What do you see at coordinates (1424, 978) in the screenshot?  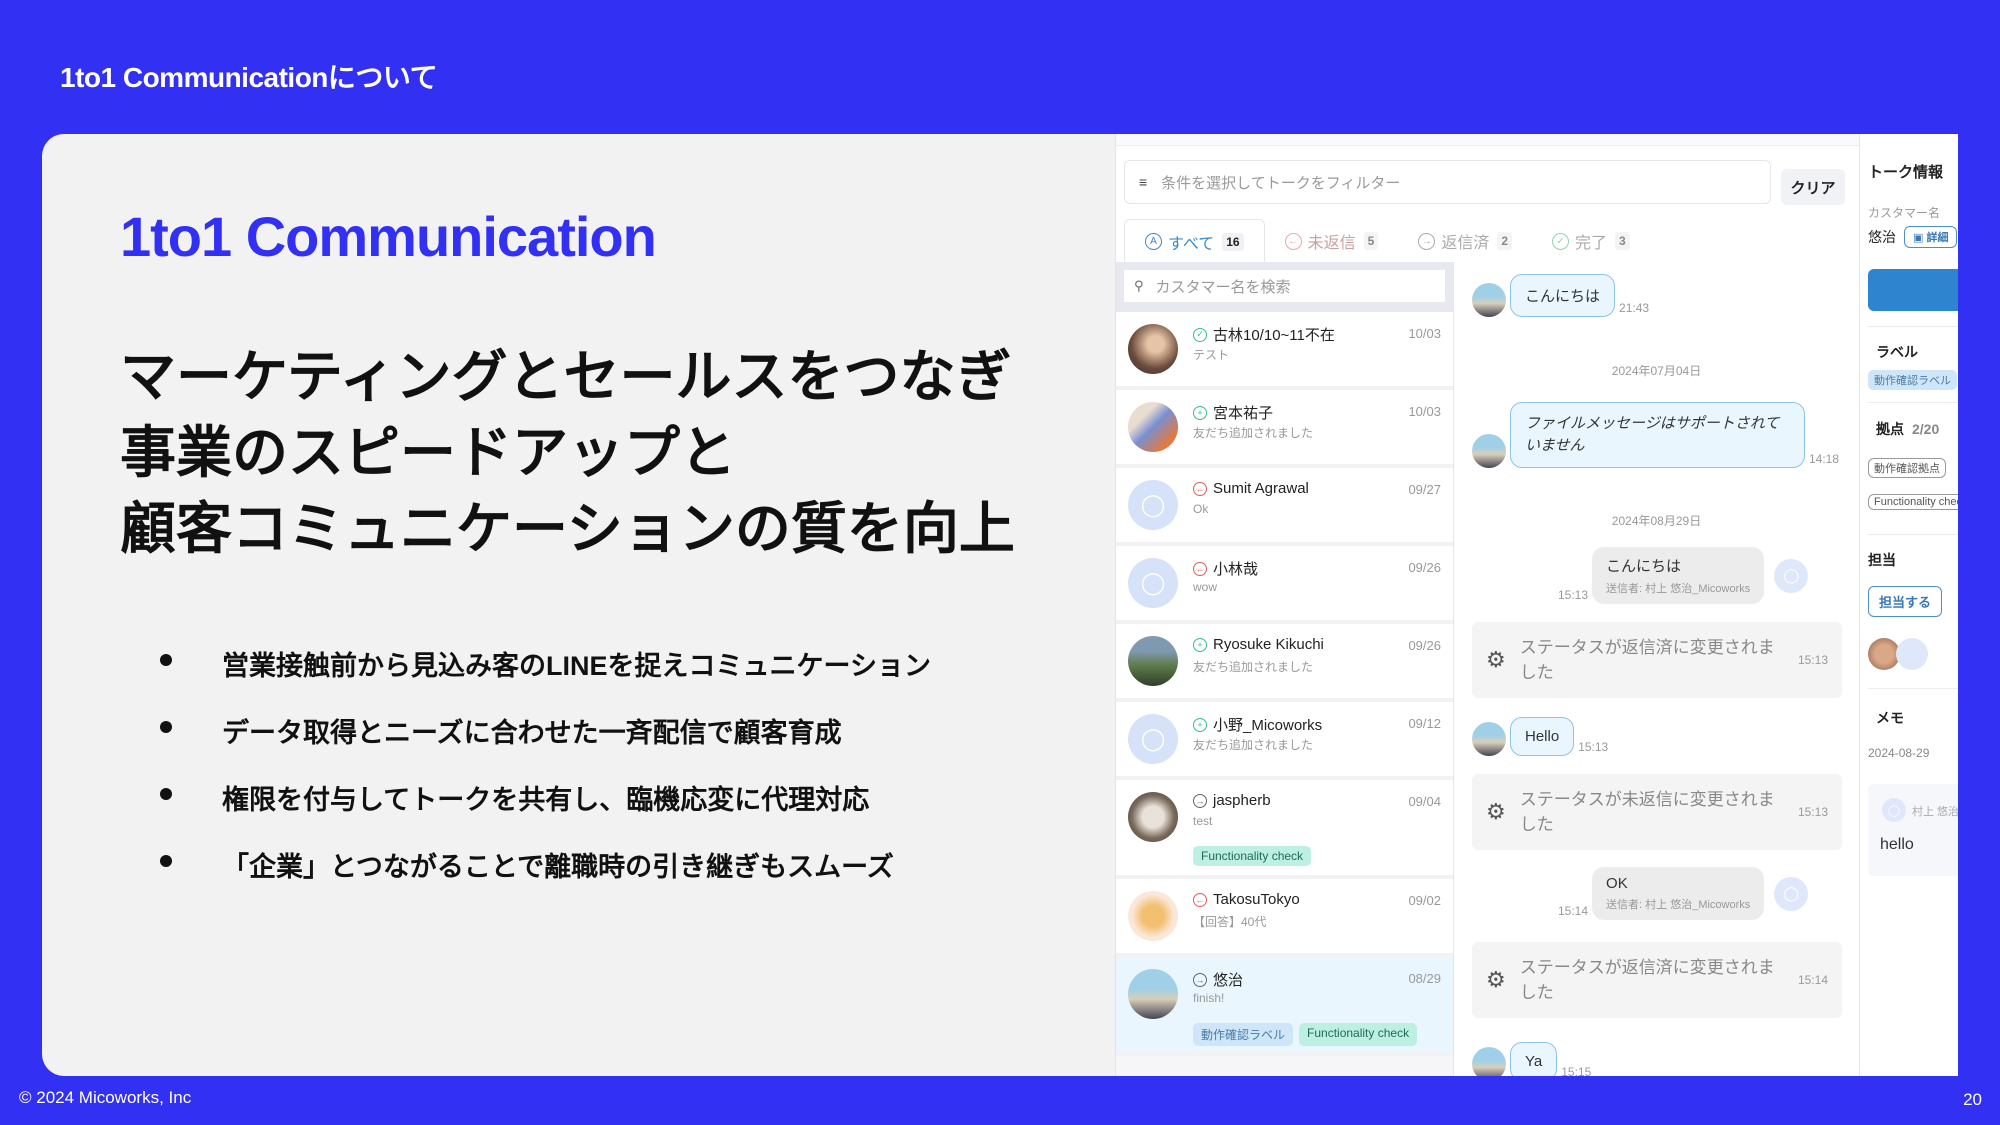 I see `talk-date: 08/29` at bounding box center [1424, 978].